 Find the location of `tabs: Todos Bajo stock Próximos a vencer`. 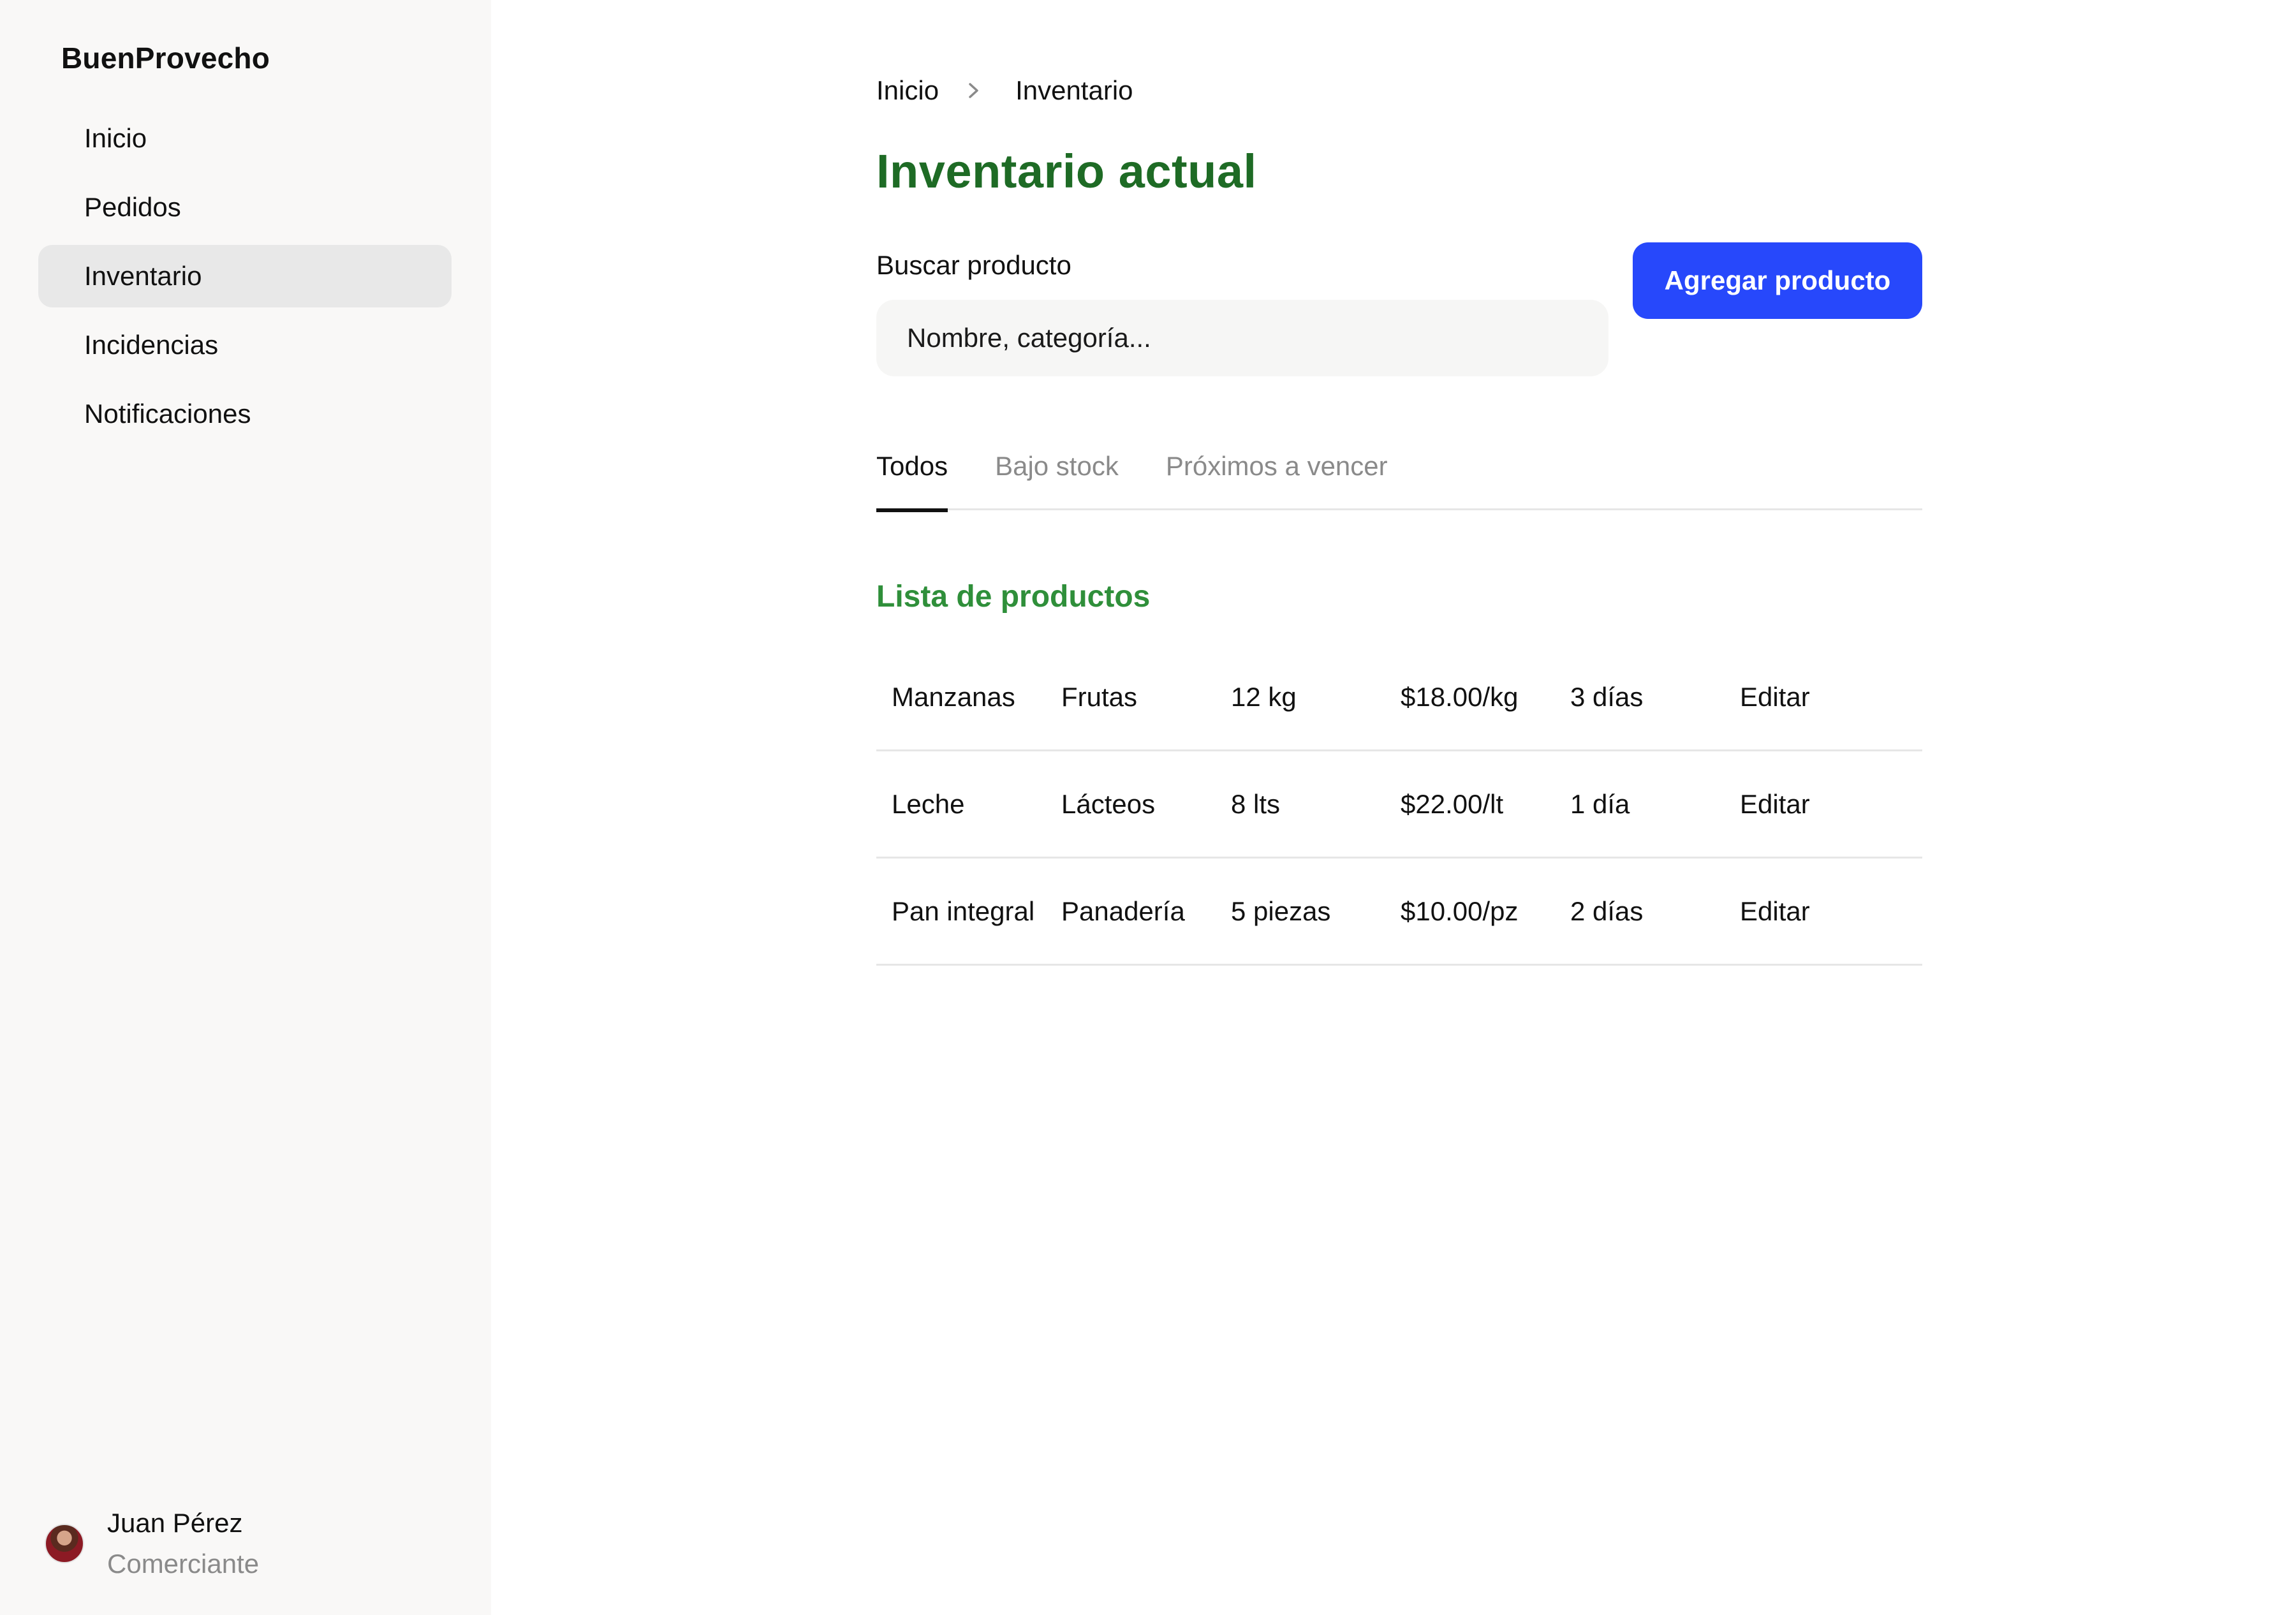

tabs: Todos Bajo stock Próximos a vencer is located at coordinates (1399, 479).